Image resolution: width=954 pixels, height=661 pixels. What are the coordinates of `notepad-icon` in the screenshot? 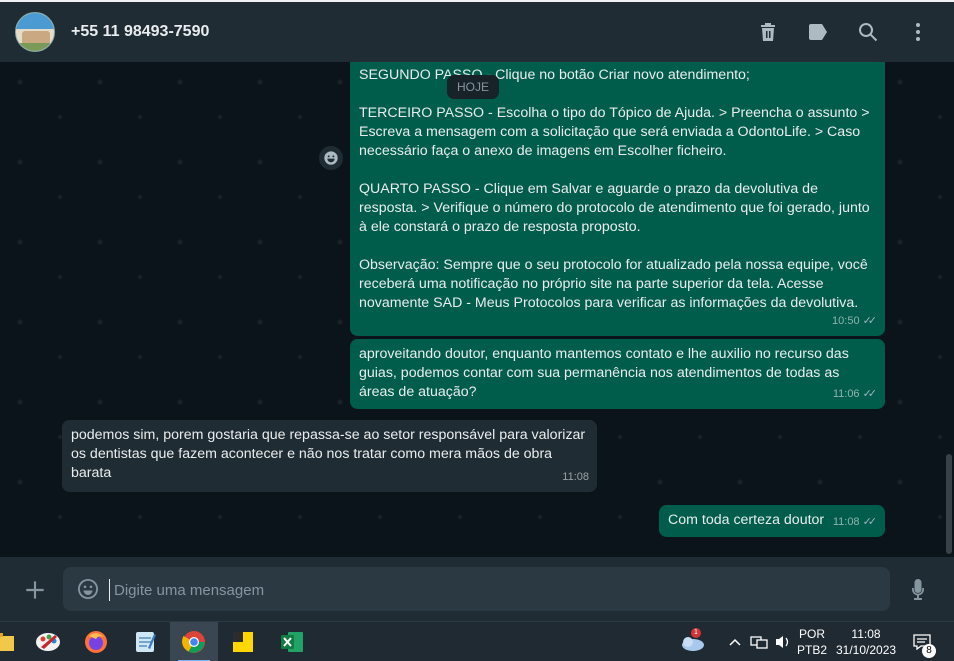 It's located at (145, 641).